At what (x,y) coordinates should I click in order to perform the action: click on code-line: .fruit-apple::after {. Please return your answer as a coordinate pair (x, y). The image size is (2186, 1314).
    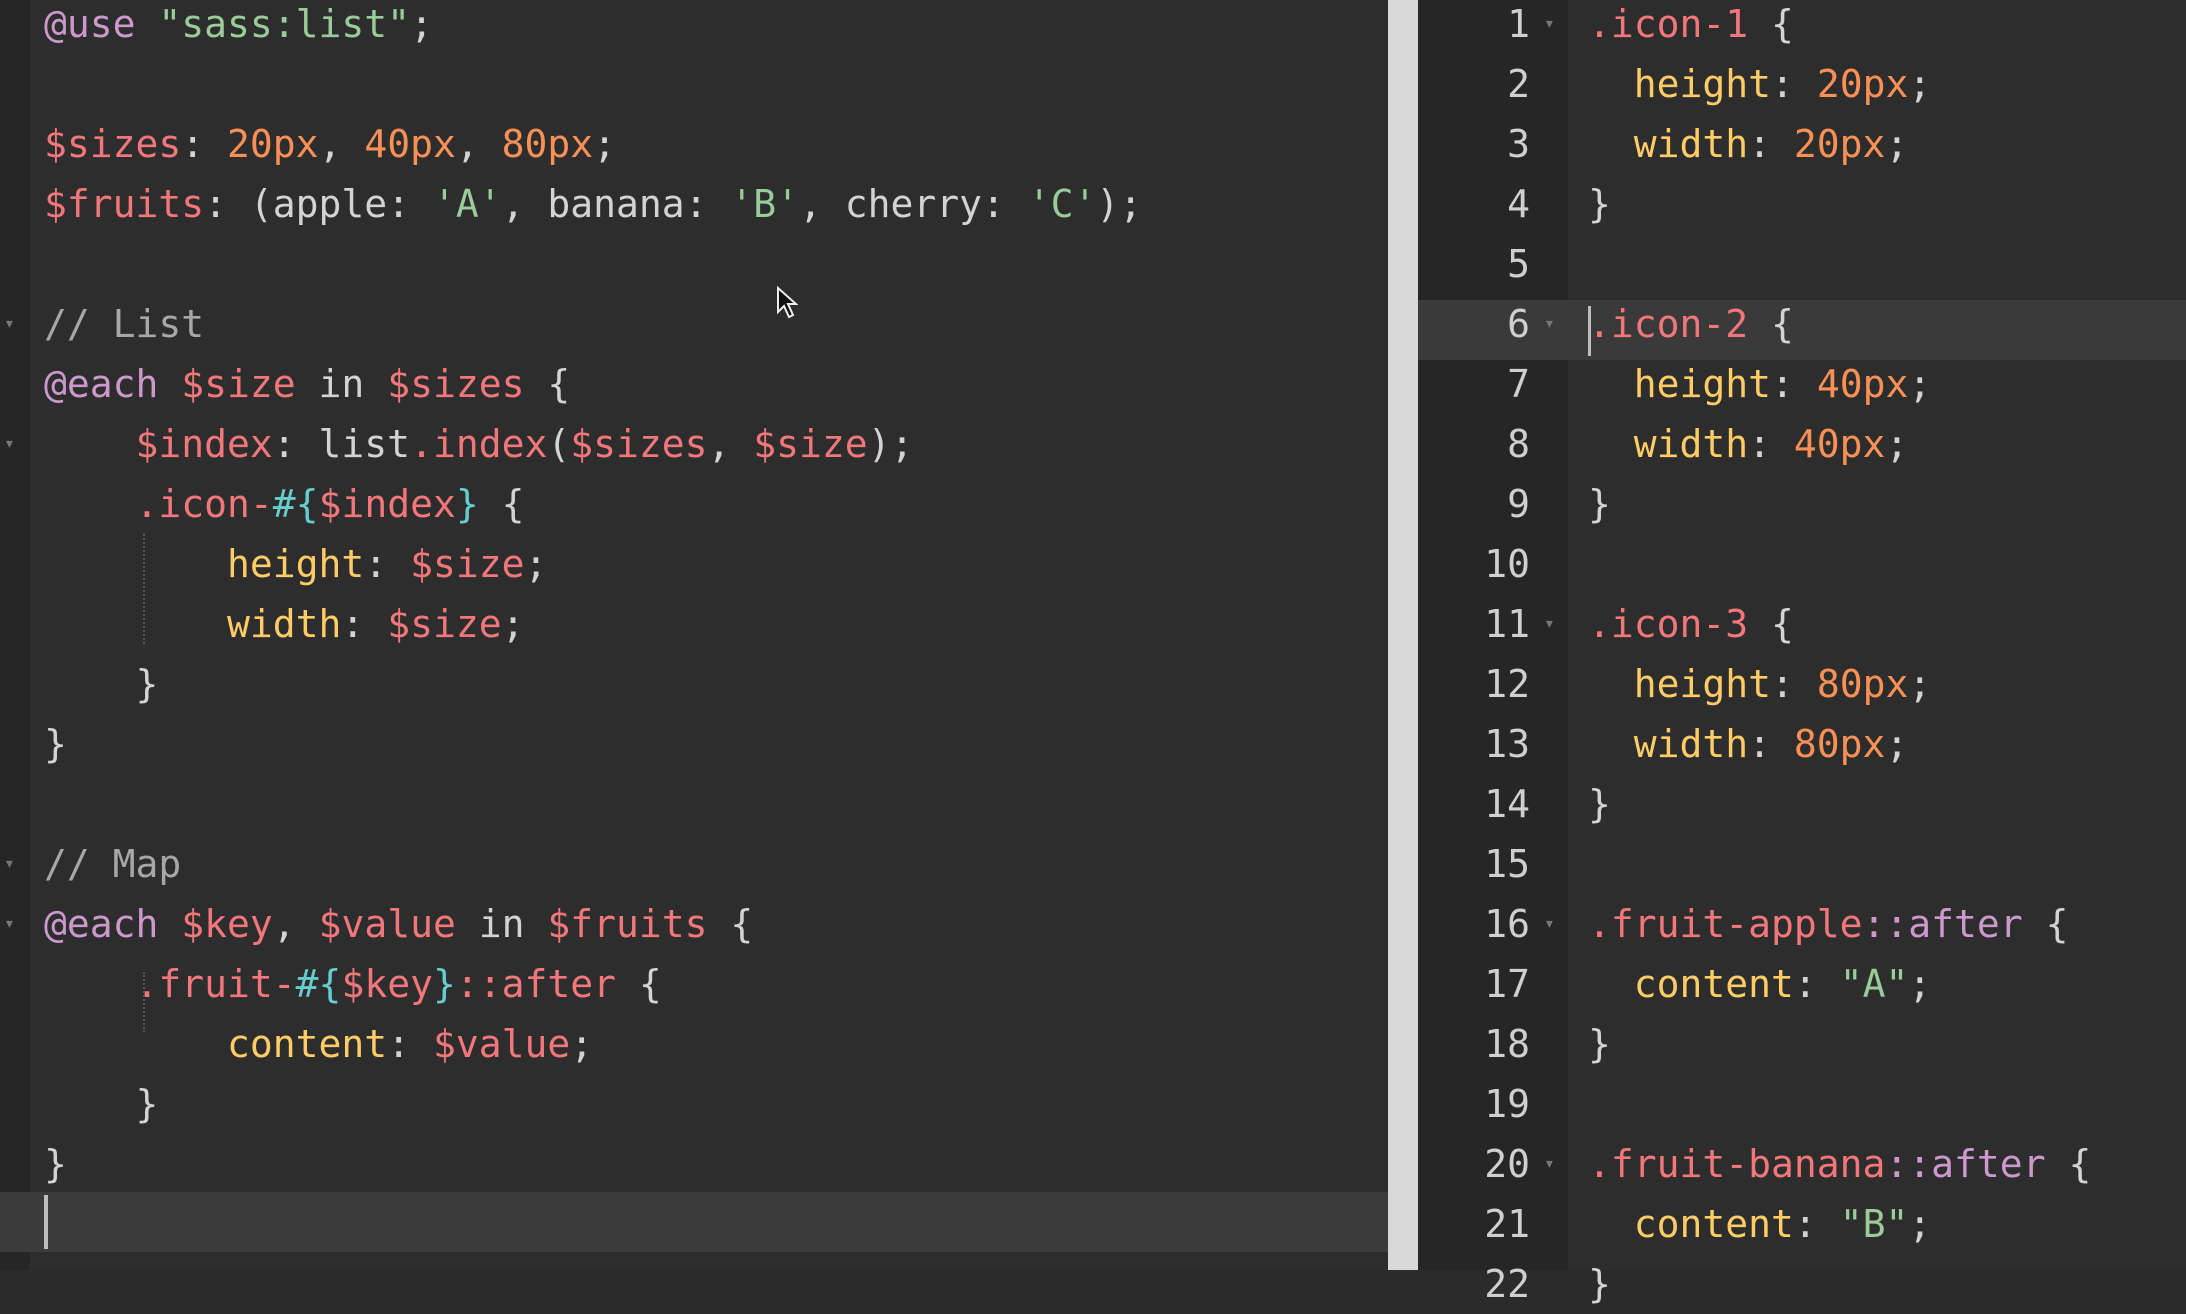
    Looking at the image, I should click on (1828, 924).